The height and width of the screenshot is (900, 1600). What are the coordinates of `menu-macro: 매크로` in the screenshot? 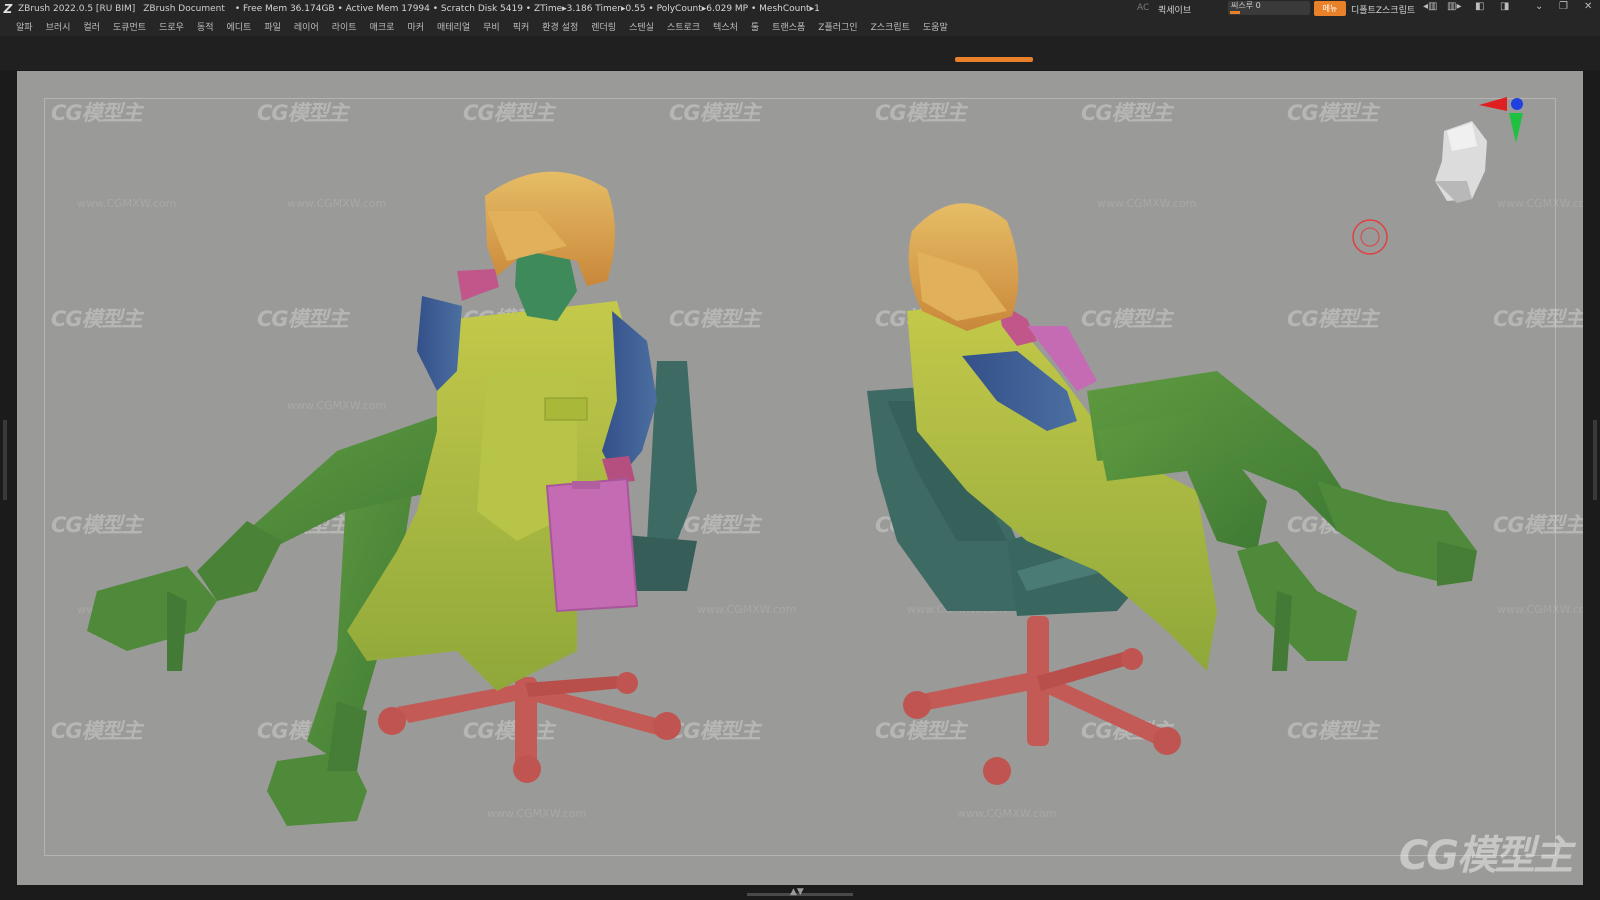 It's located at (382, 26).